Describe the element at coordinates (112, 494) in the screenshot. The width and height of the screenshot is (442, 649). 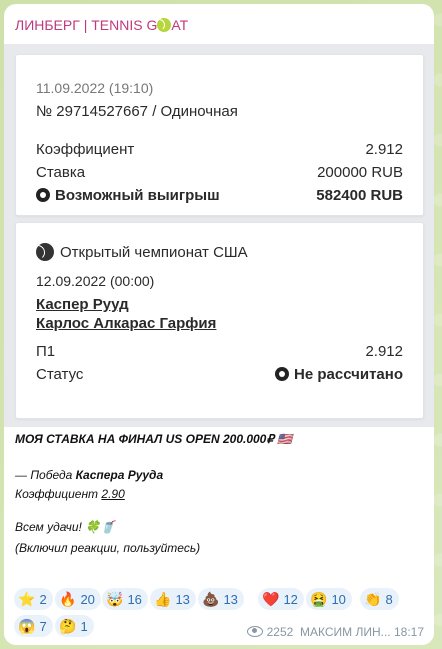
I see `coef-link: 2.90` at that location.